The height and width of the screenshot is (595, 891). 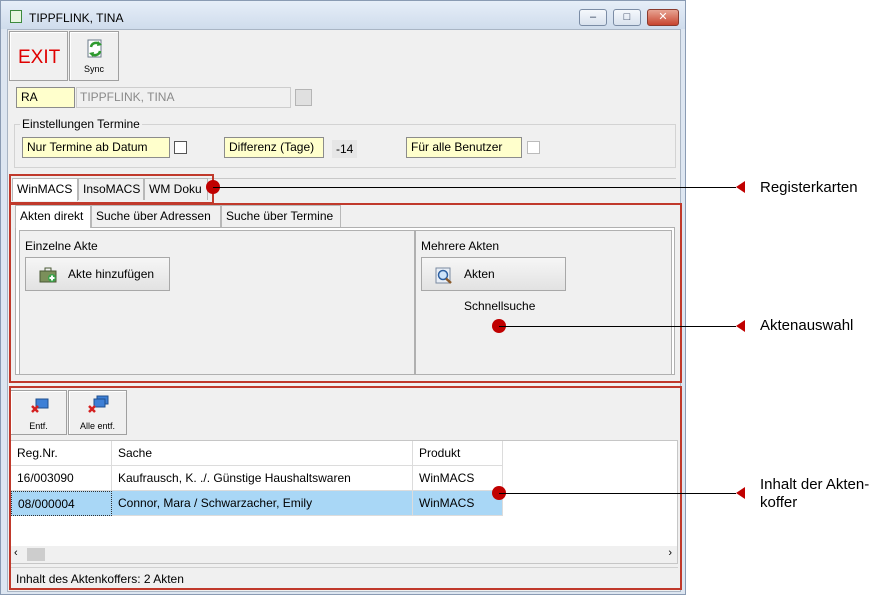 What do you see at coordinates (274, 147) in the screenshot?
I see `differenz-label: Differenz (Tage)` at bounding box center [274, 147].